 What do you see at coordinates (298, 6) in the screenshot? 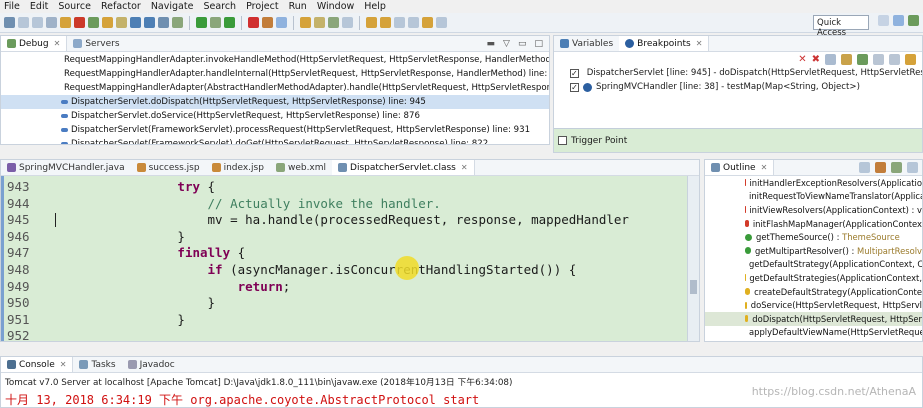
I see `menu-item-run: Run` at bounding box center [298, 6].